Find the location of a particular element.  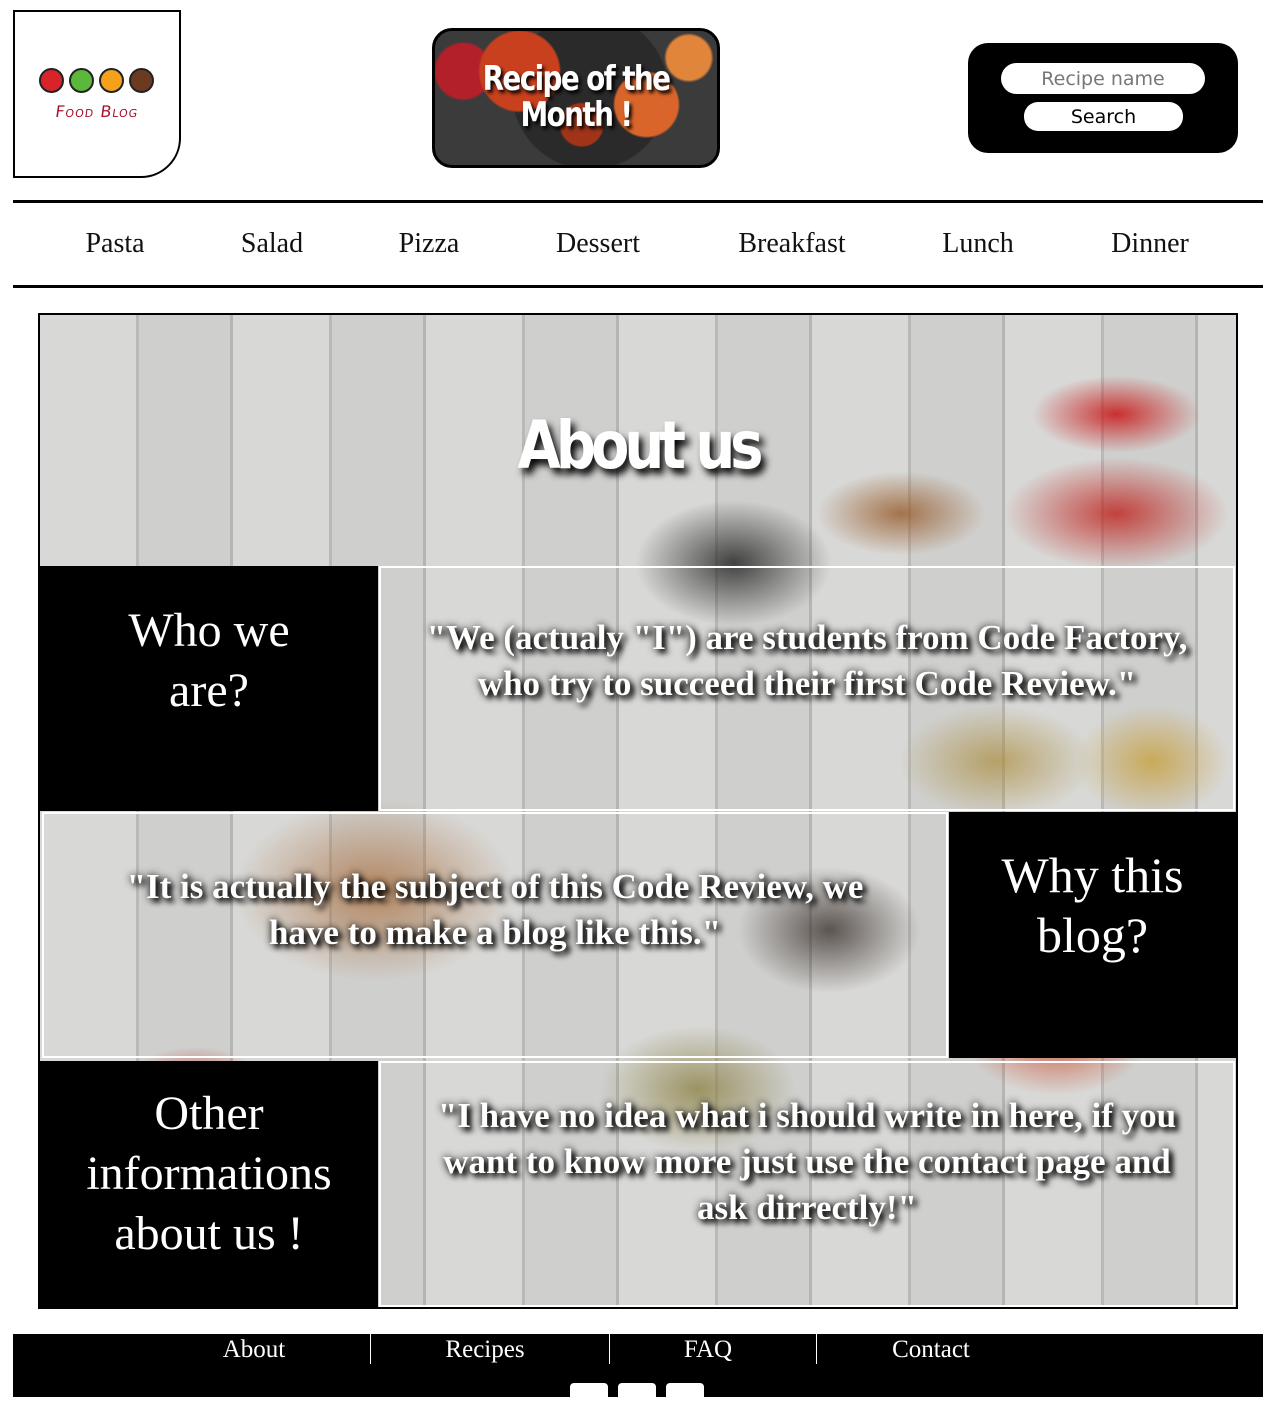

instagram-icon is located at coordinates (685, 1393).